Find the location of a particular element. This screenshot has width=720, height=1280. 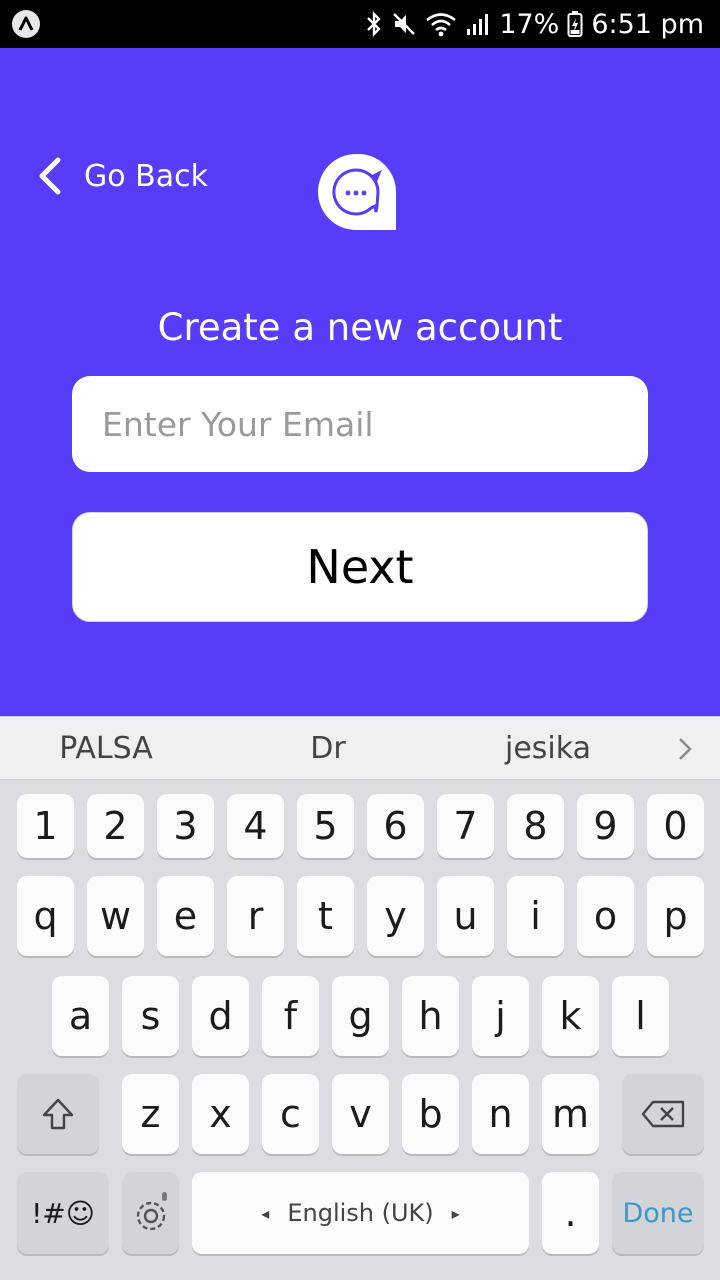

suggestion-bar: PALSA Dr jesika is located at coordinates (360, 748).